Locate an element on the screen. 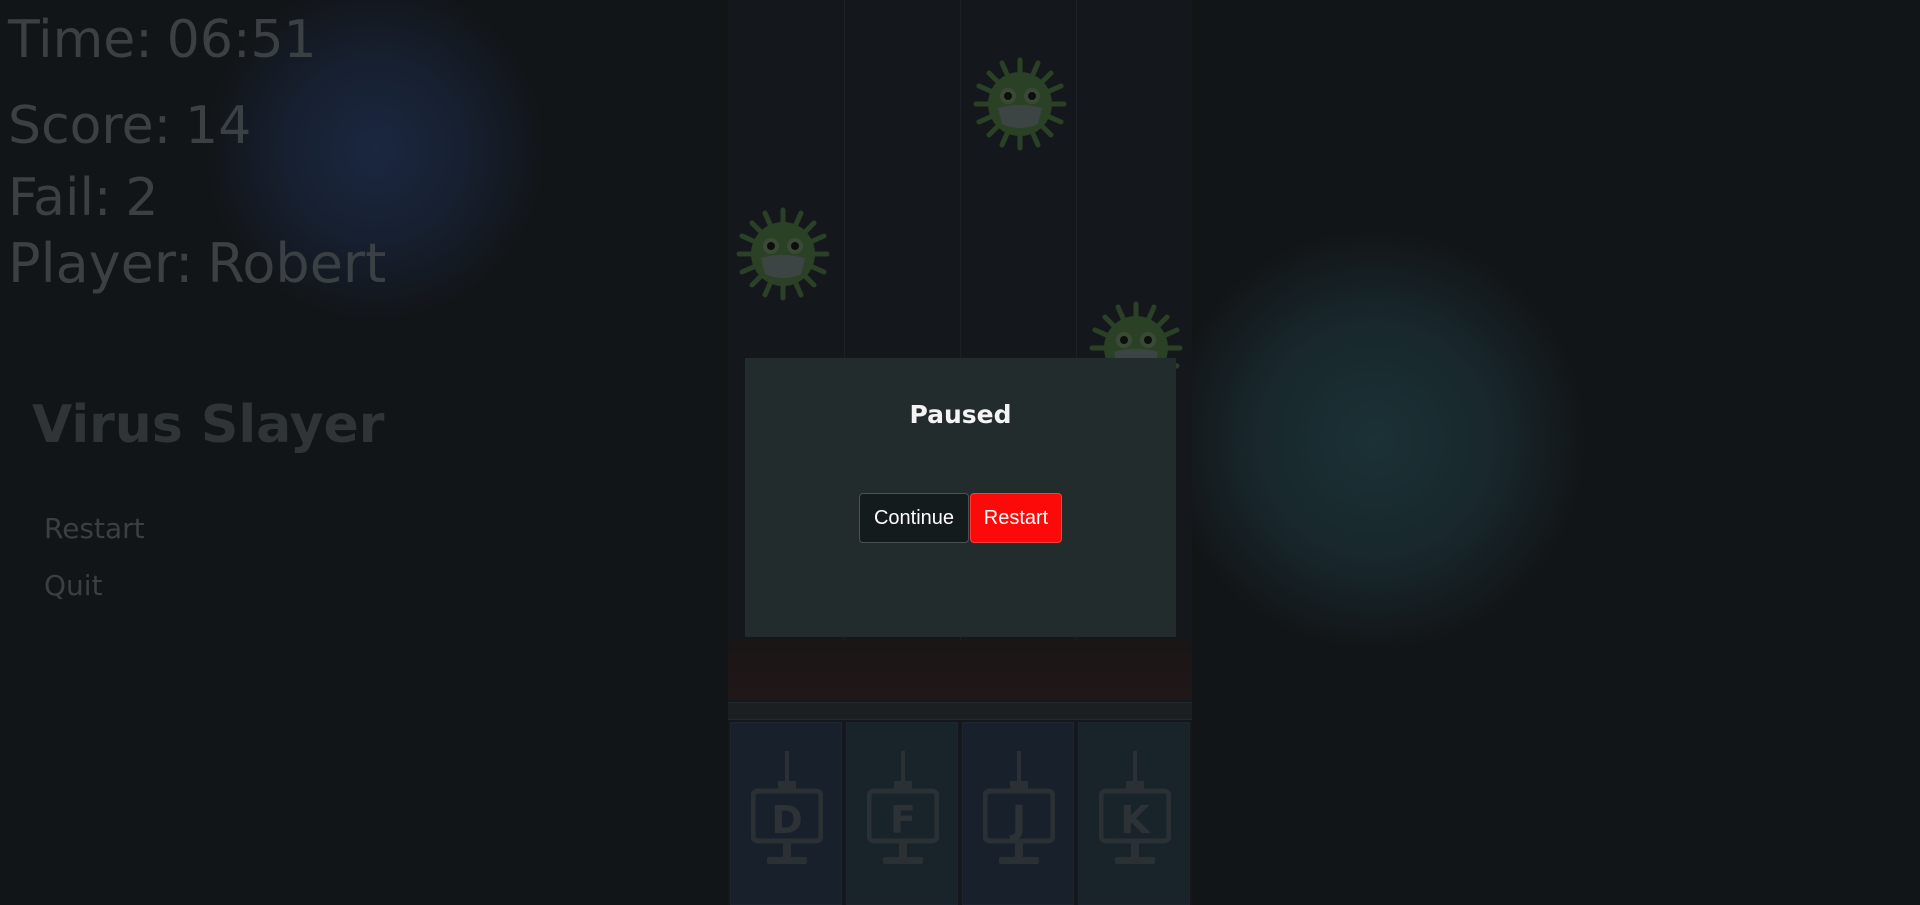 This screenshot has height=905, width=1920. key-letter: F is located at coordinates (903, 820).